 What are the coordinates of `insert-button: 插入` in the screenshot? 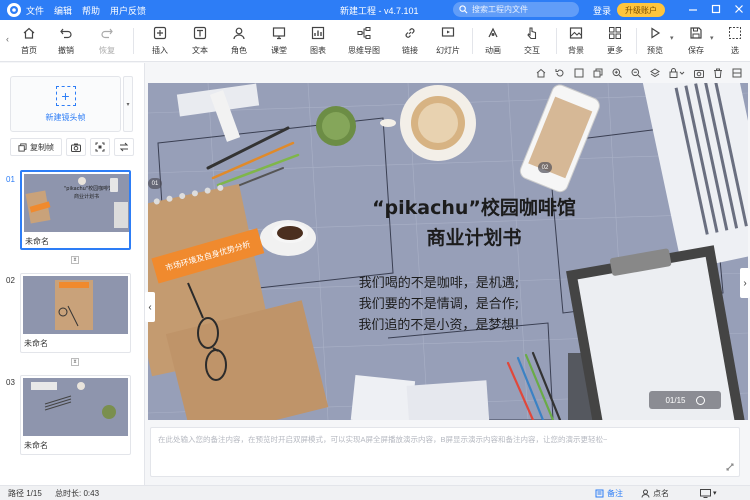 It's located at (160, 40).